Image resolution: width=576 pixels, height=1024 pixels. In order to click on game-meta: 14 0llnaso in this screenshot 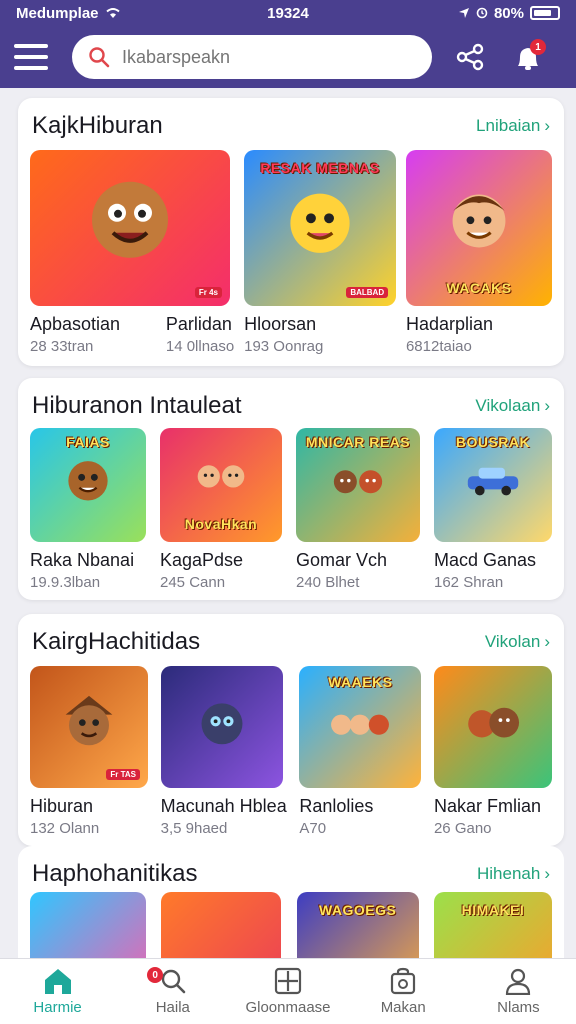, I will do `click(200, 346)`.